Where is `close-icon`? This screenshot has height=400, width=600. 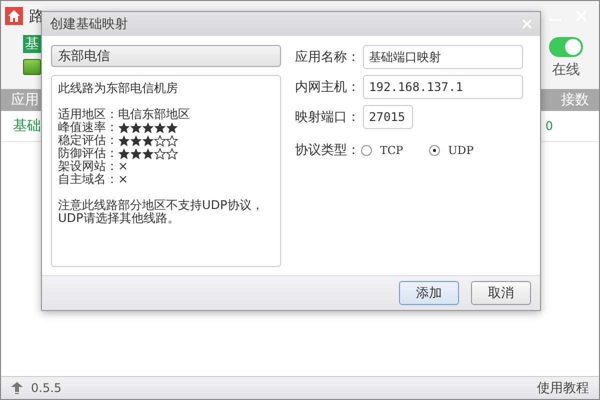
close-icon is located at coordinates (527, 24).